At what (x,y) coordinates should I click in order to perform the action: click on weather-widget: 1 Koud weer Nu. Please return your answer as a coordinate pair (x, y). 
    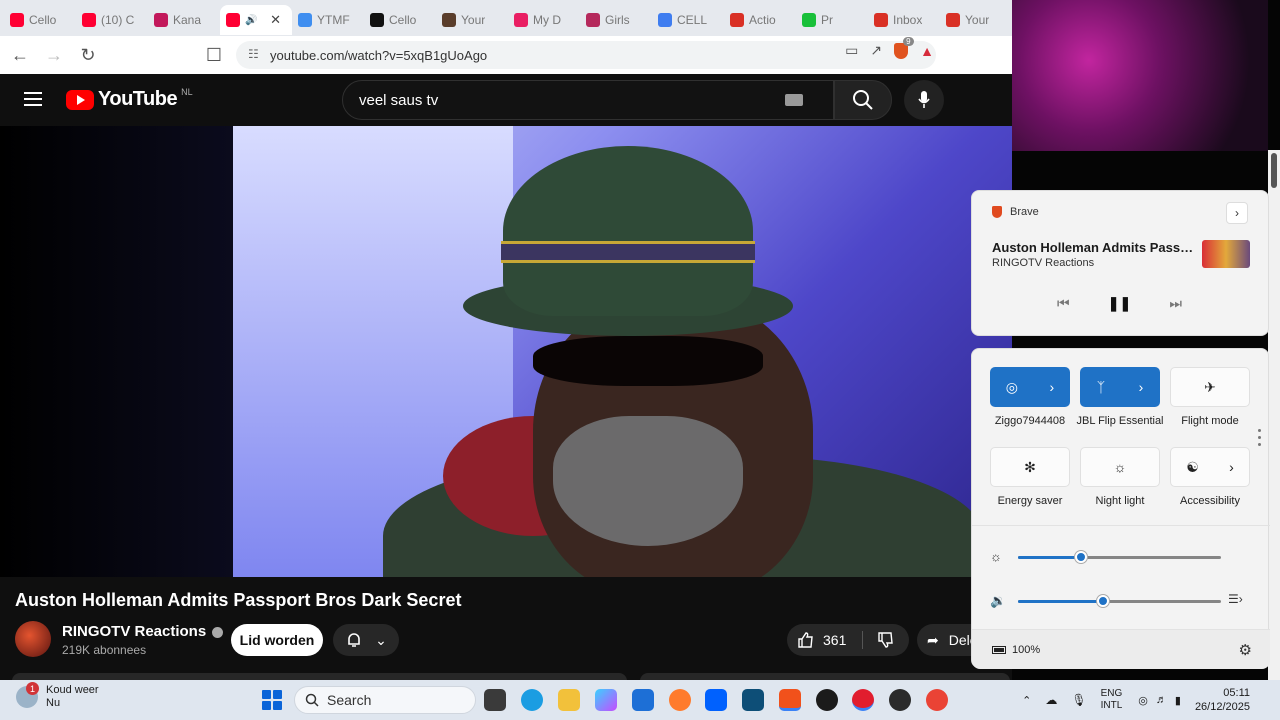
    Looking at the image, I should click on (57, 696).